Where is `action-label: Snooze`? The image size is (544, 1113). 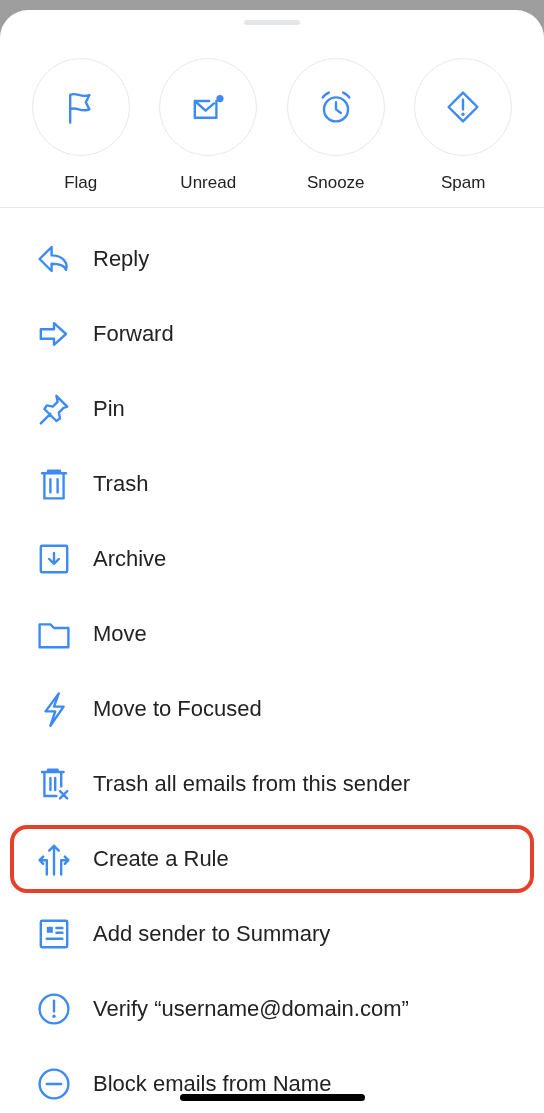 action-label: Snooze is located at coordinates (335, 183).